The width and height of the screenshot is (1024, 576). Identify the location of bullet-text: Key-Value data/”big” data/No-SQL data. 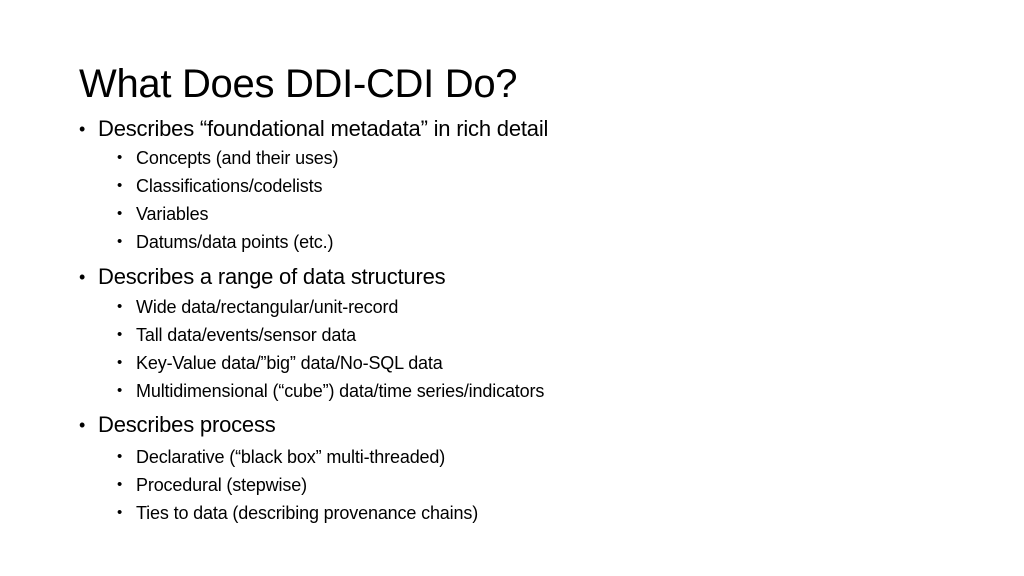
(289, 363).